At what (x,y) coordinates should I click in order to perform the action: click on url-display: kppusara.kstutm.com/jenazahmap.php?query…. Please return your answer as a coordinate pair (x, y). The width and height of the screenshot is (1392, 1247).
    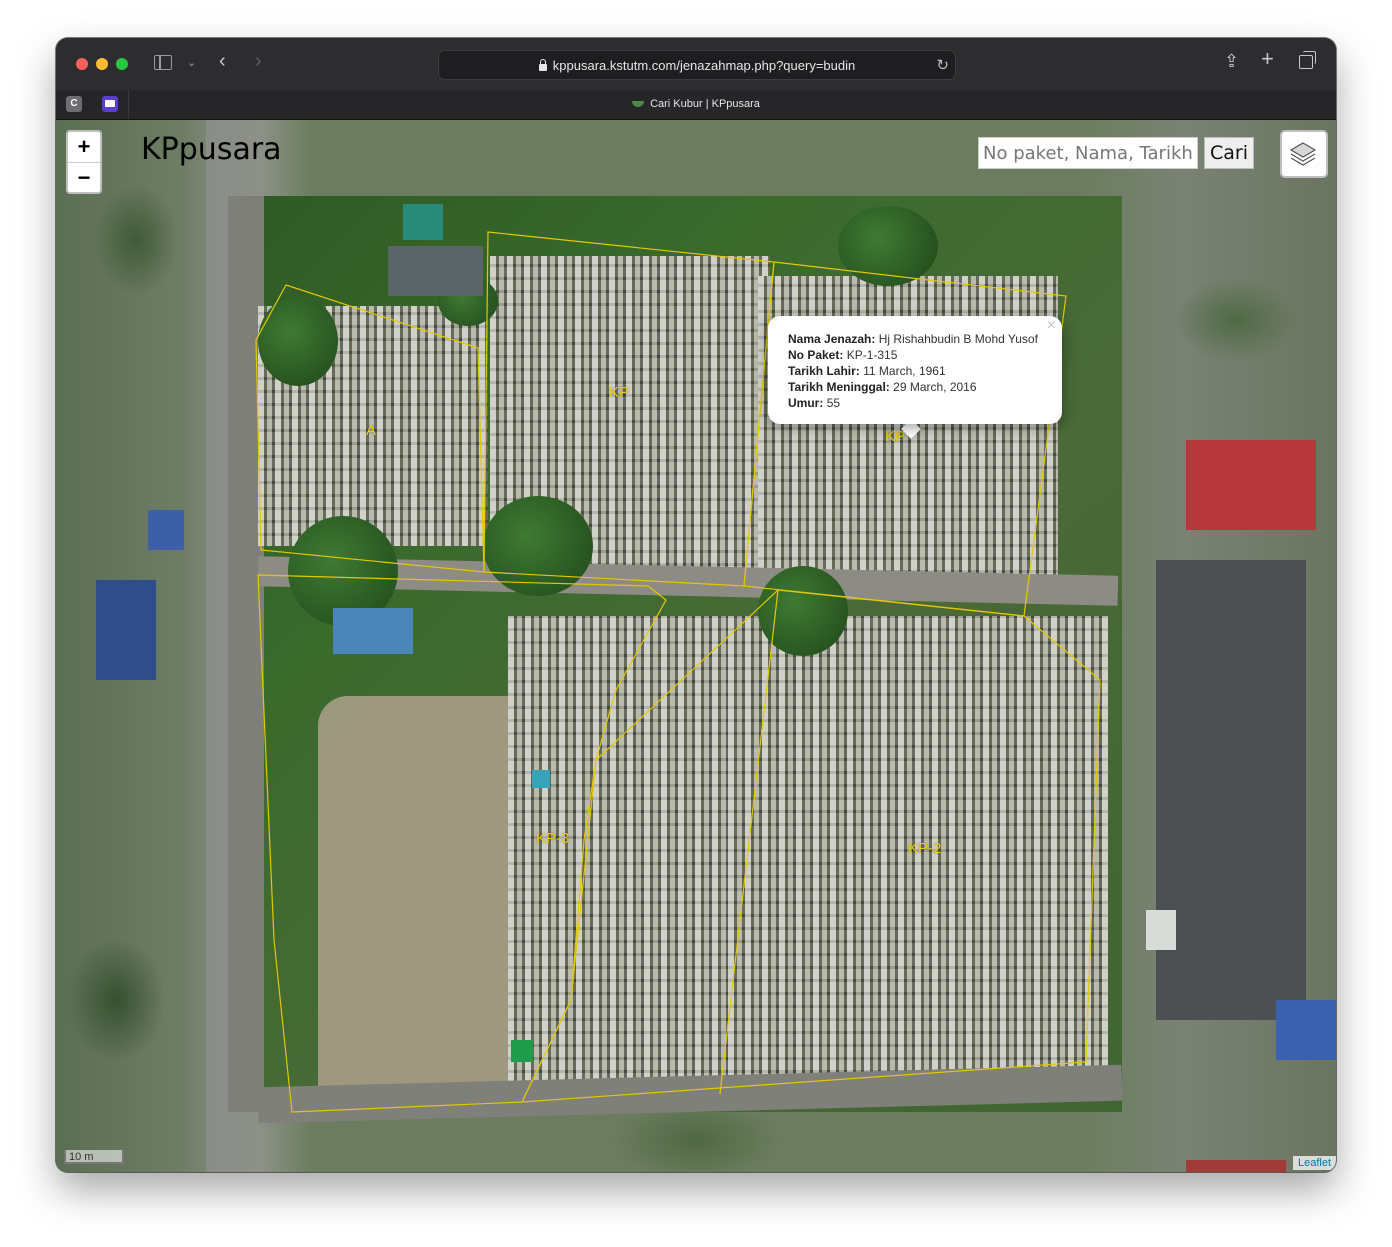
    Looking at the image, I should click on (697, 65).